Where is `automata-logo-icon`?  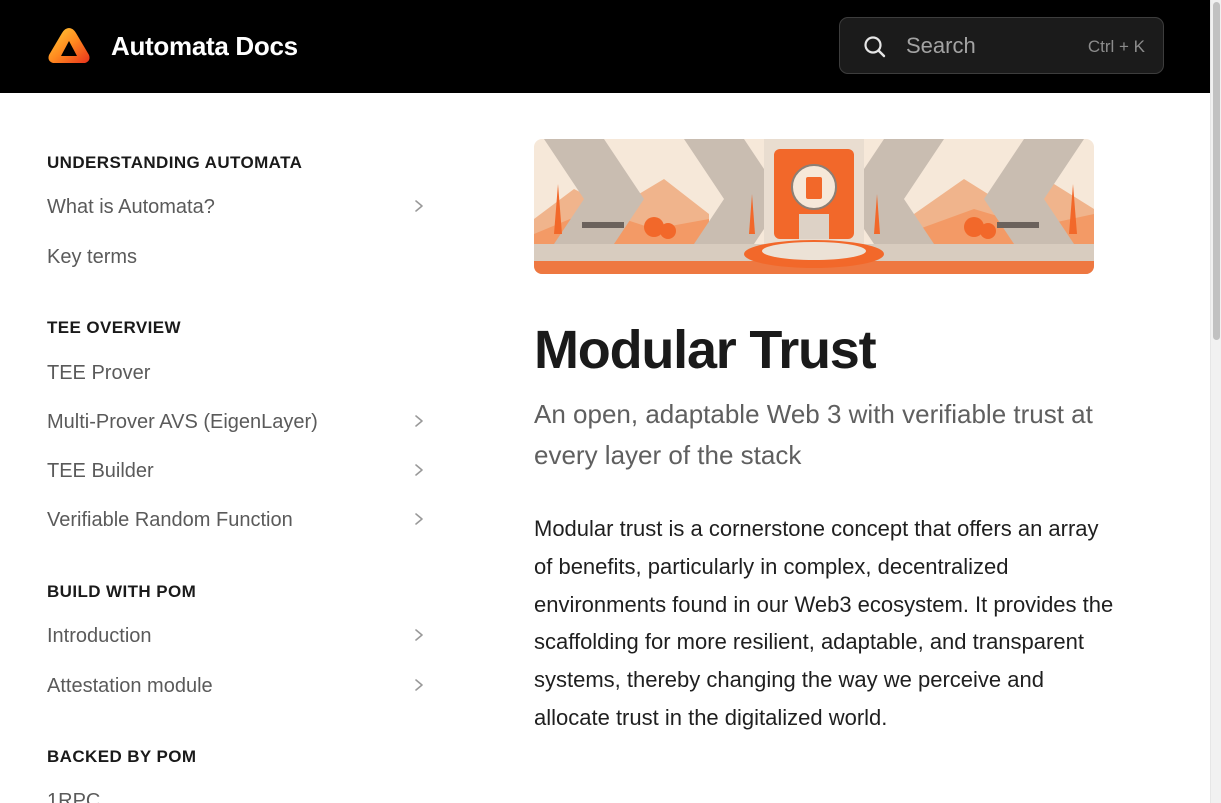
automata-logo-icon is located at coordinates (69, 46).